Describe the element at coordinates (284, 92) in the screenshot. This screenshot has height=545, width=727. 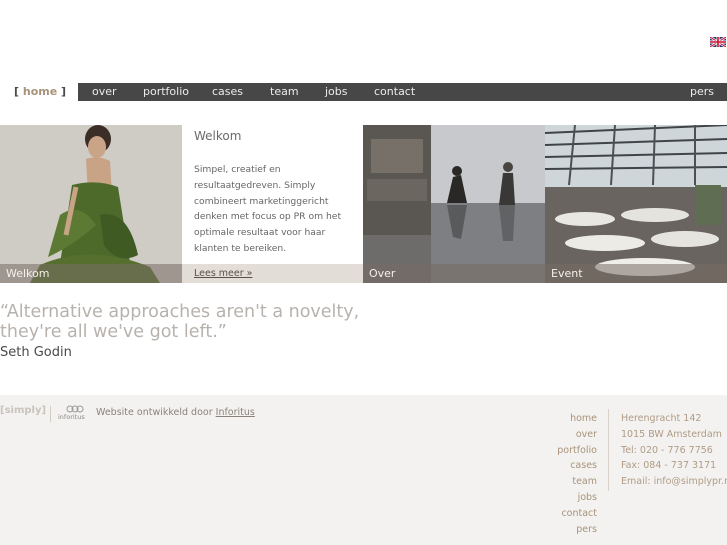
I see `nav-item-team: team` at that location.